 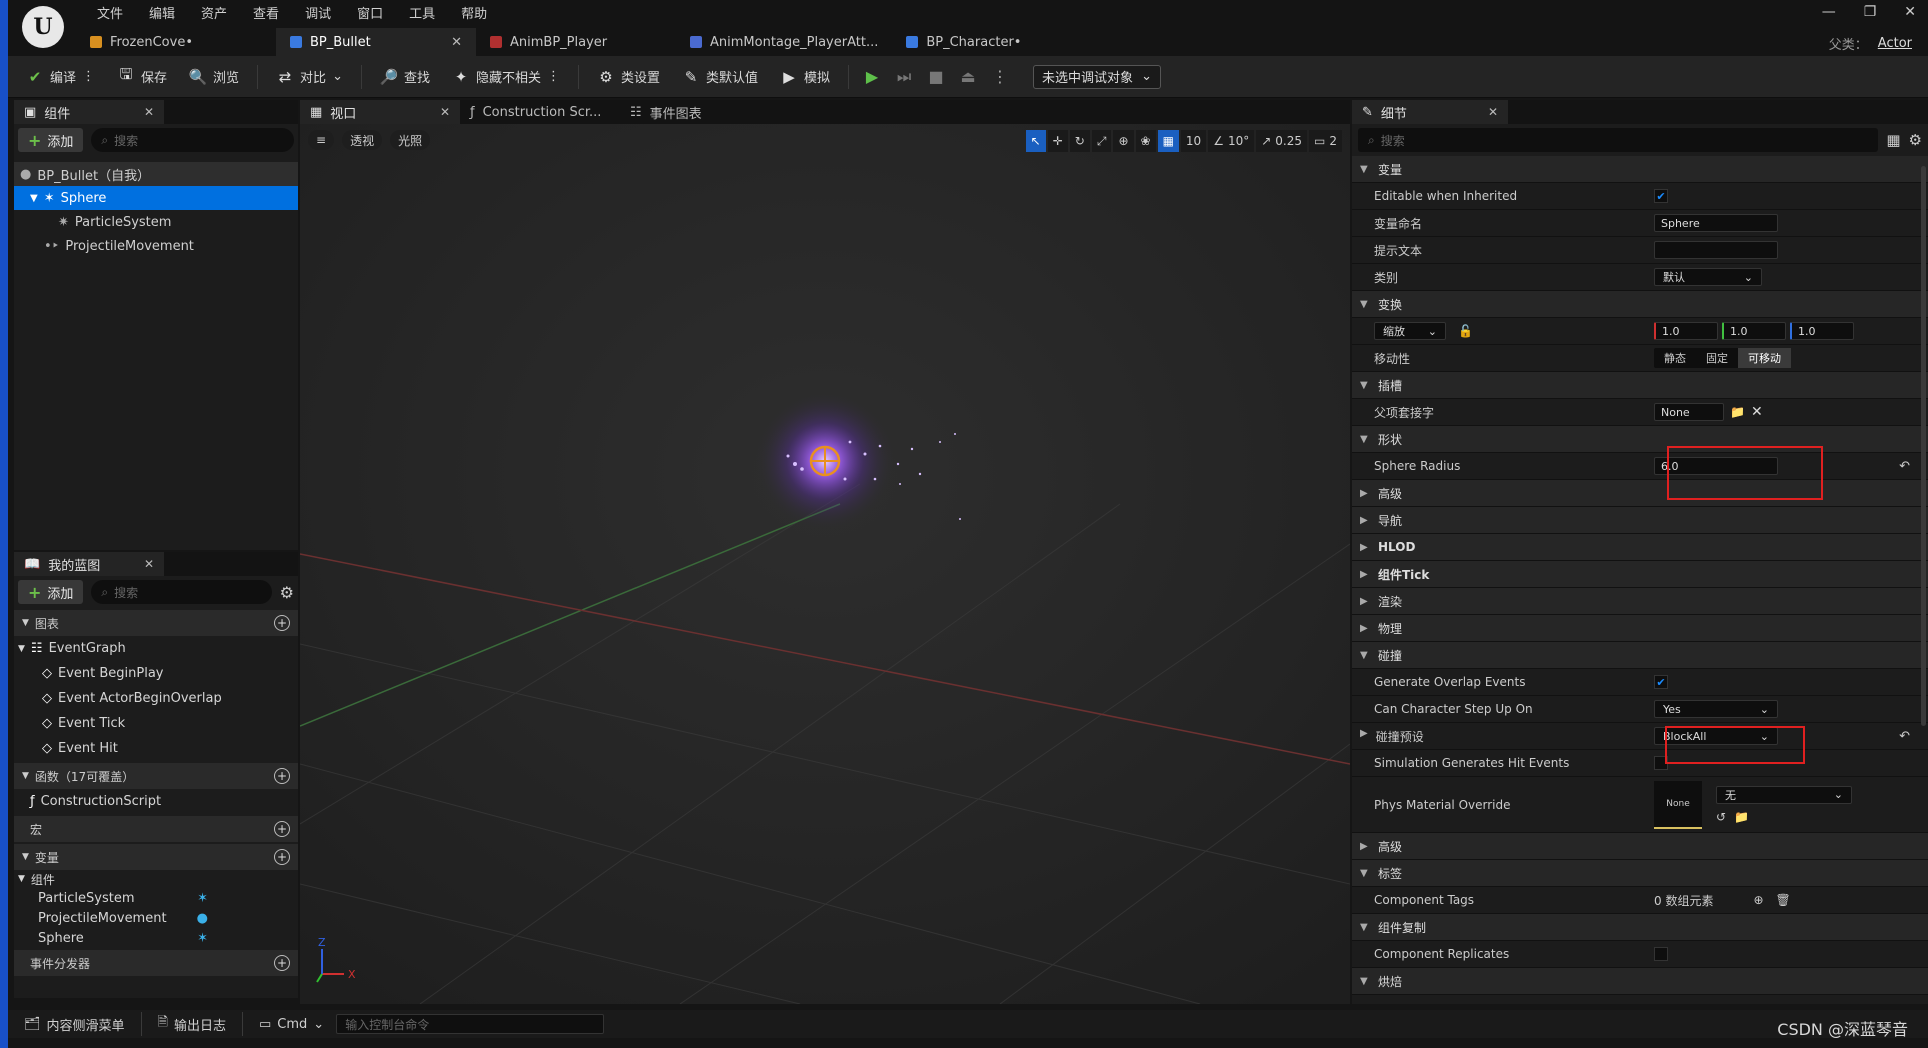 What do you see at coordinates (474, 12) in the screenshot?
I see `menu-help: 帮助` at bounding box center [474, 12].